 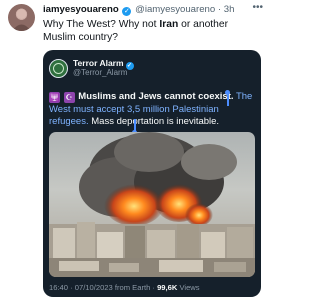 What do you see at coordinates (228, 100) in the screenshot?
I see `selection-start-handle` at bounding box center [228, 100].